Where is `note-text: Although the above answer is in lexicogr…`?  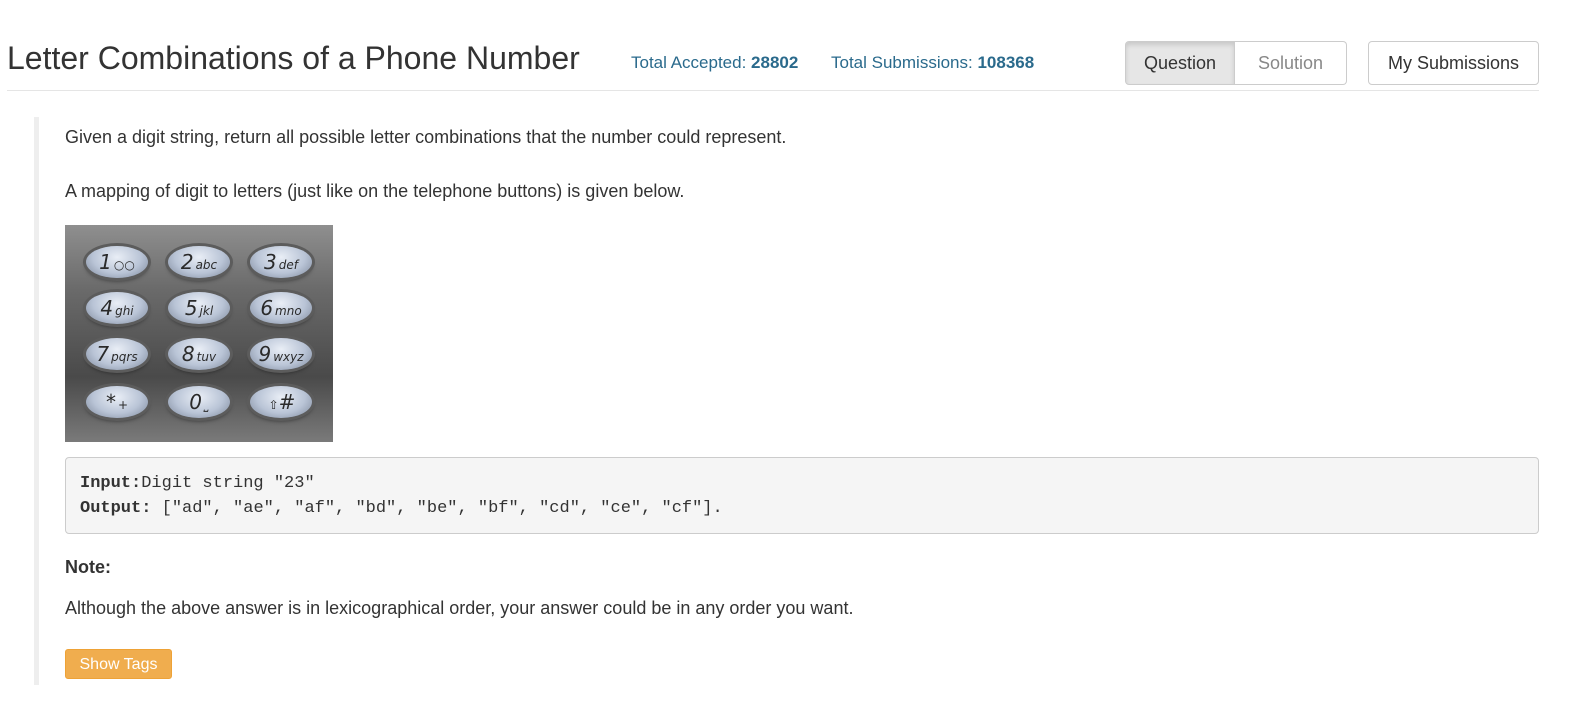 note-text: Although the above answer is in lexicogr… is located at coordinates (459, 608).